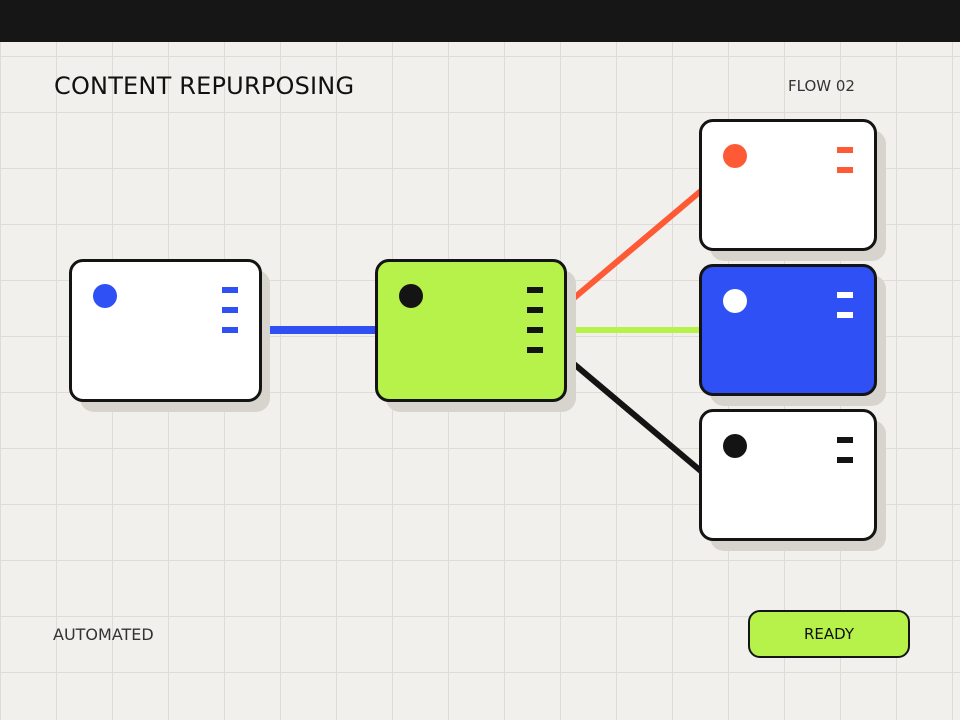 The image size is (960, 720). What do you see at coordinates (788, 185) in the screenshot?
I see `node-output-orange` at bounding box center [788, 185].